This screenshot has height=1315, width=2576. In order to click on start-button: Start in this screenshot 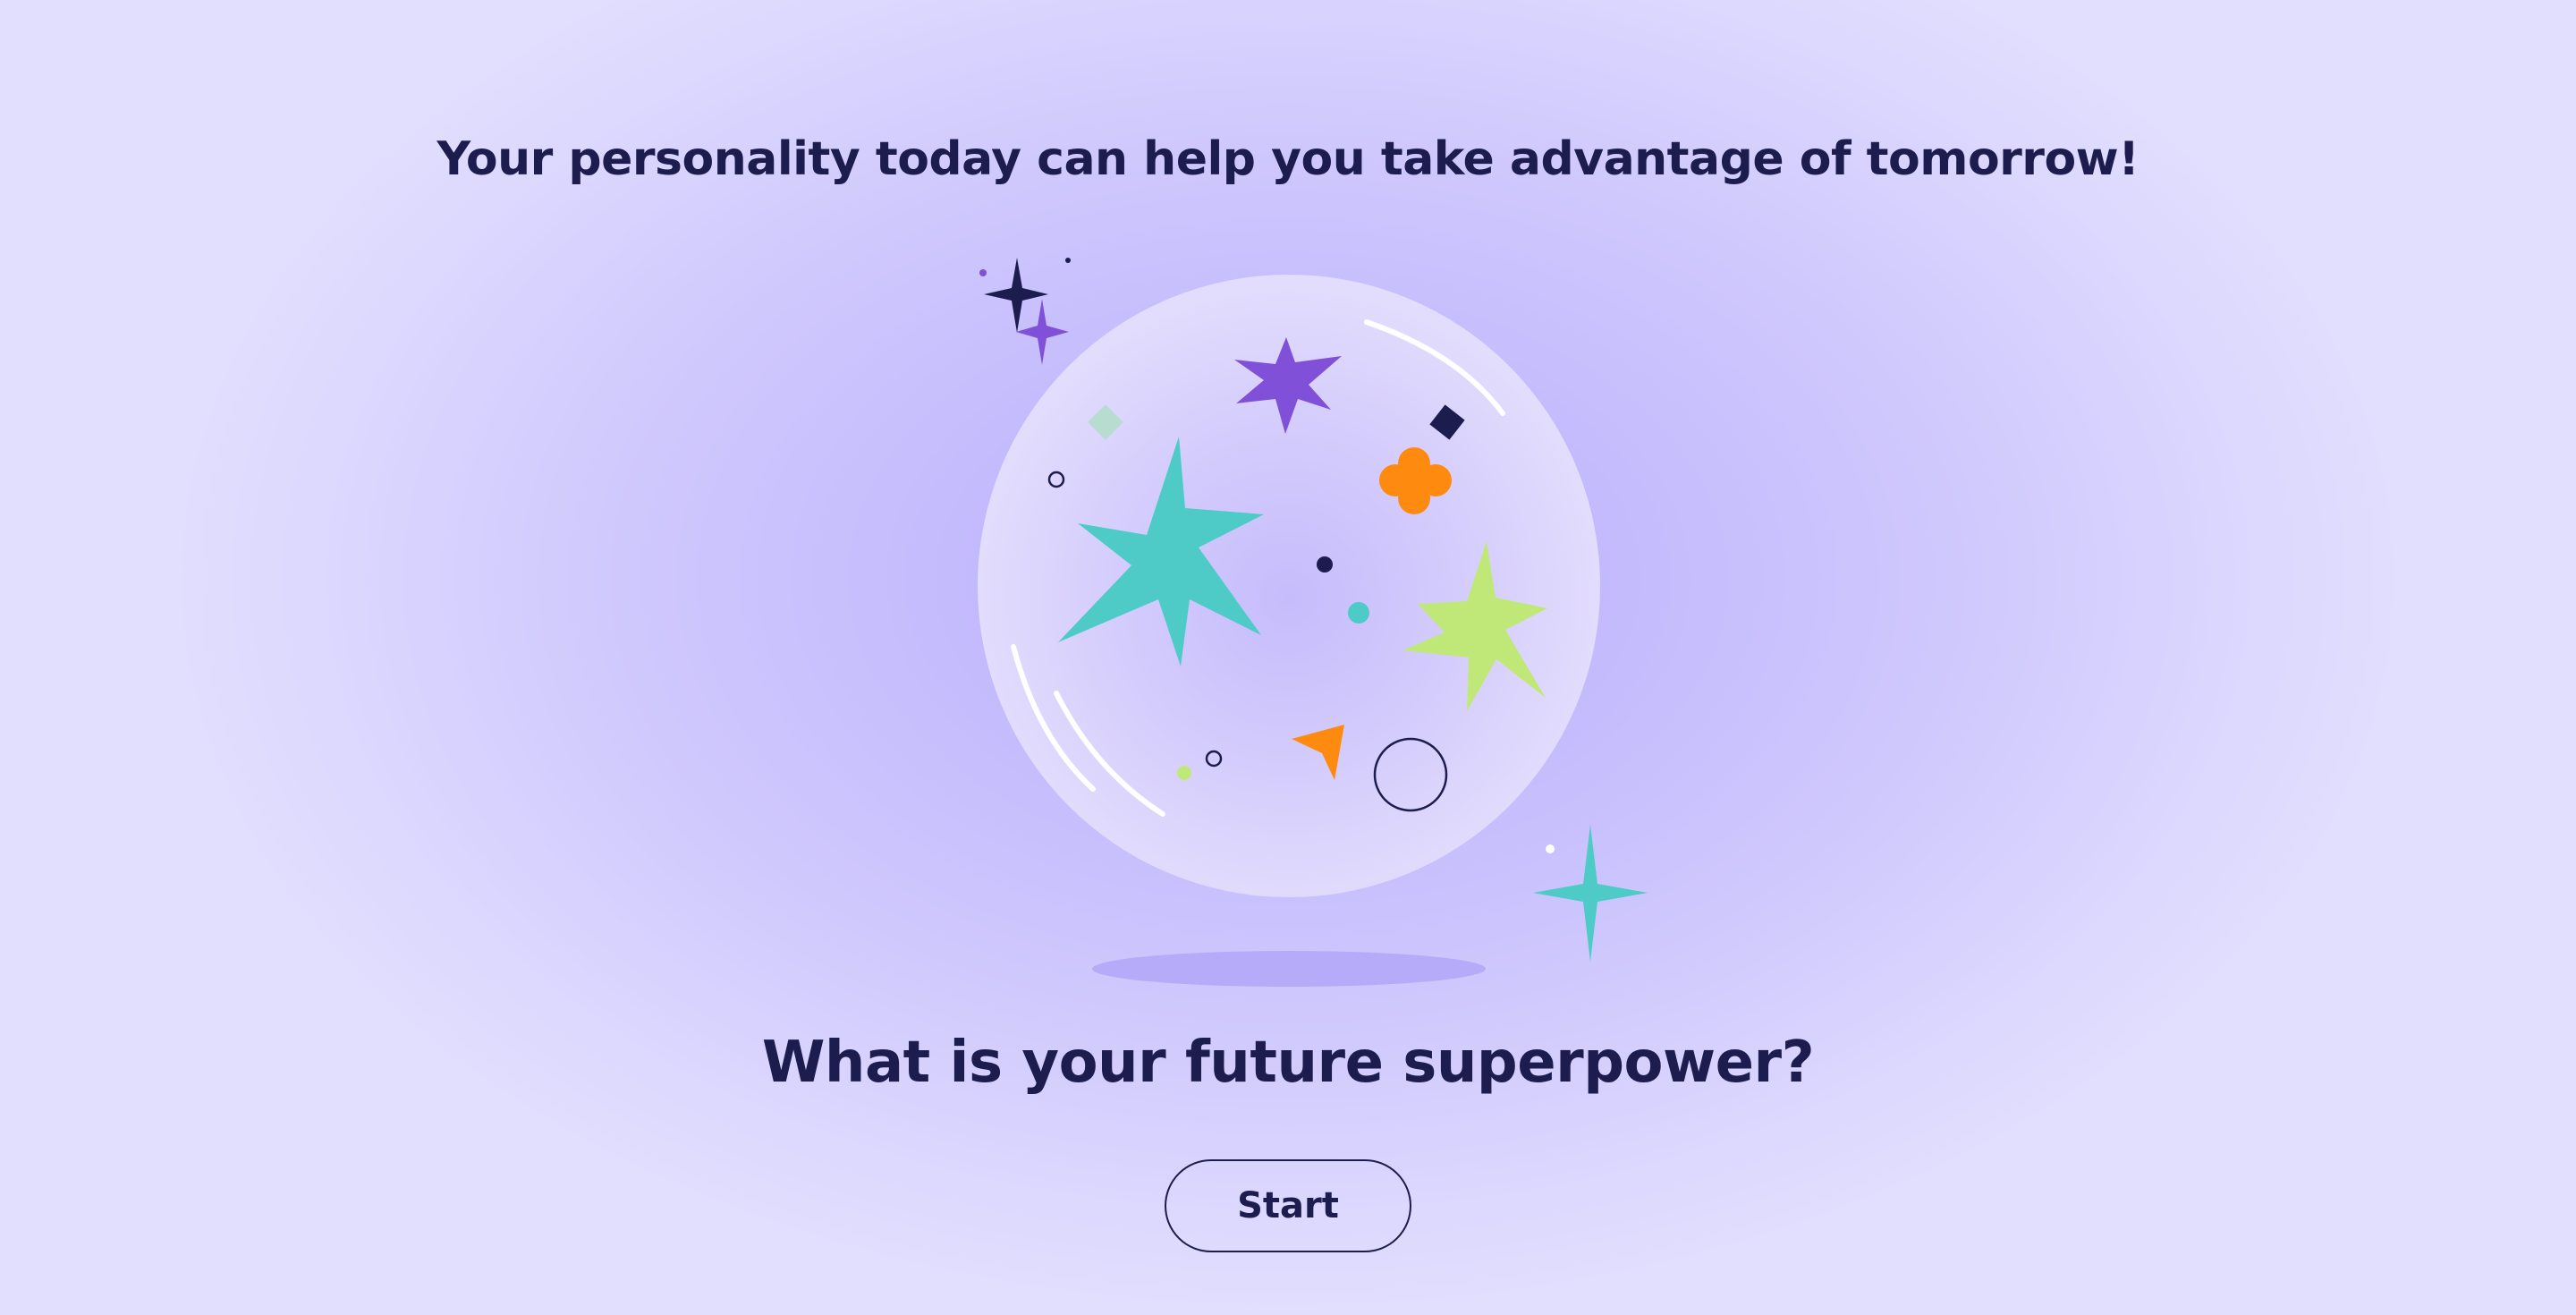, I will do `click(1288, 1205)`.